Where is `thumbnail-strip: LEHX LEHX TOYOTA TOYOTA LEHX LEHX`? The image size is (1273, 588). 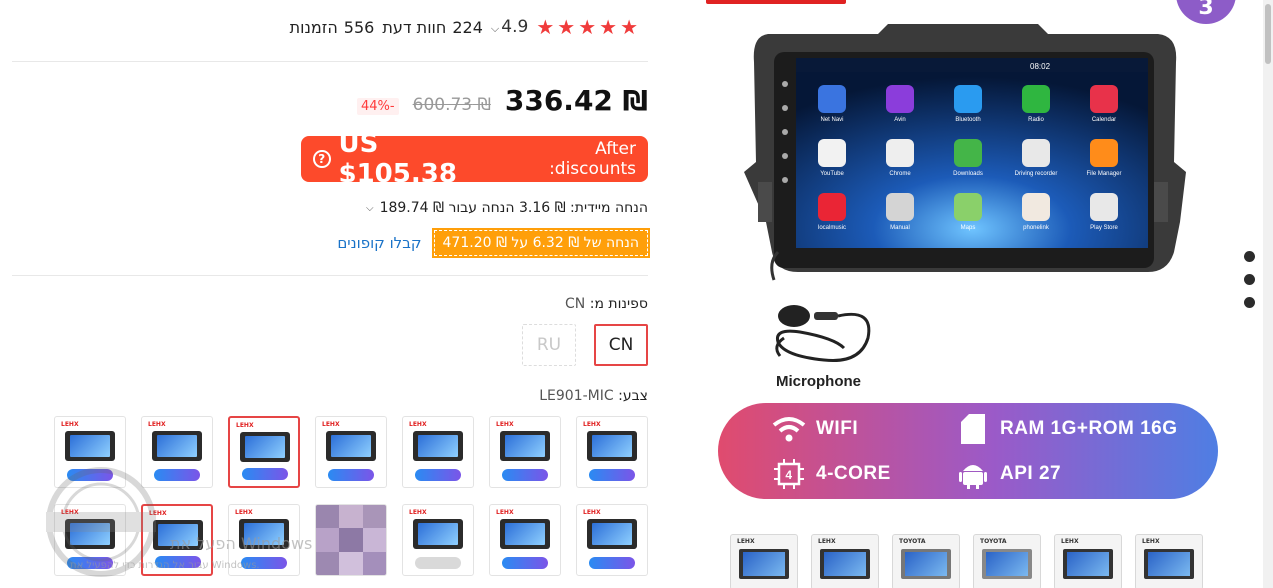
thumbnail-strip: LEHX LEHX TOYOTA TOYOTA LEHX LEHX is located at coordinates (966, 561).